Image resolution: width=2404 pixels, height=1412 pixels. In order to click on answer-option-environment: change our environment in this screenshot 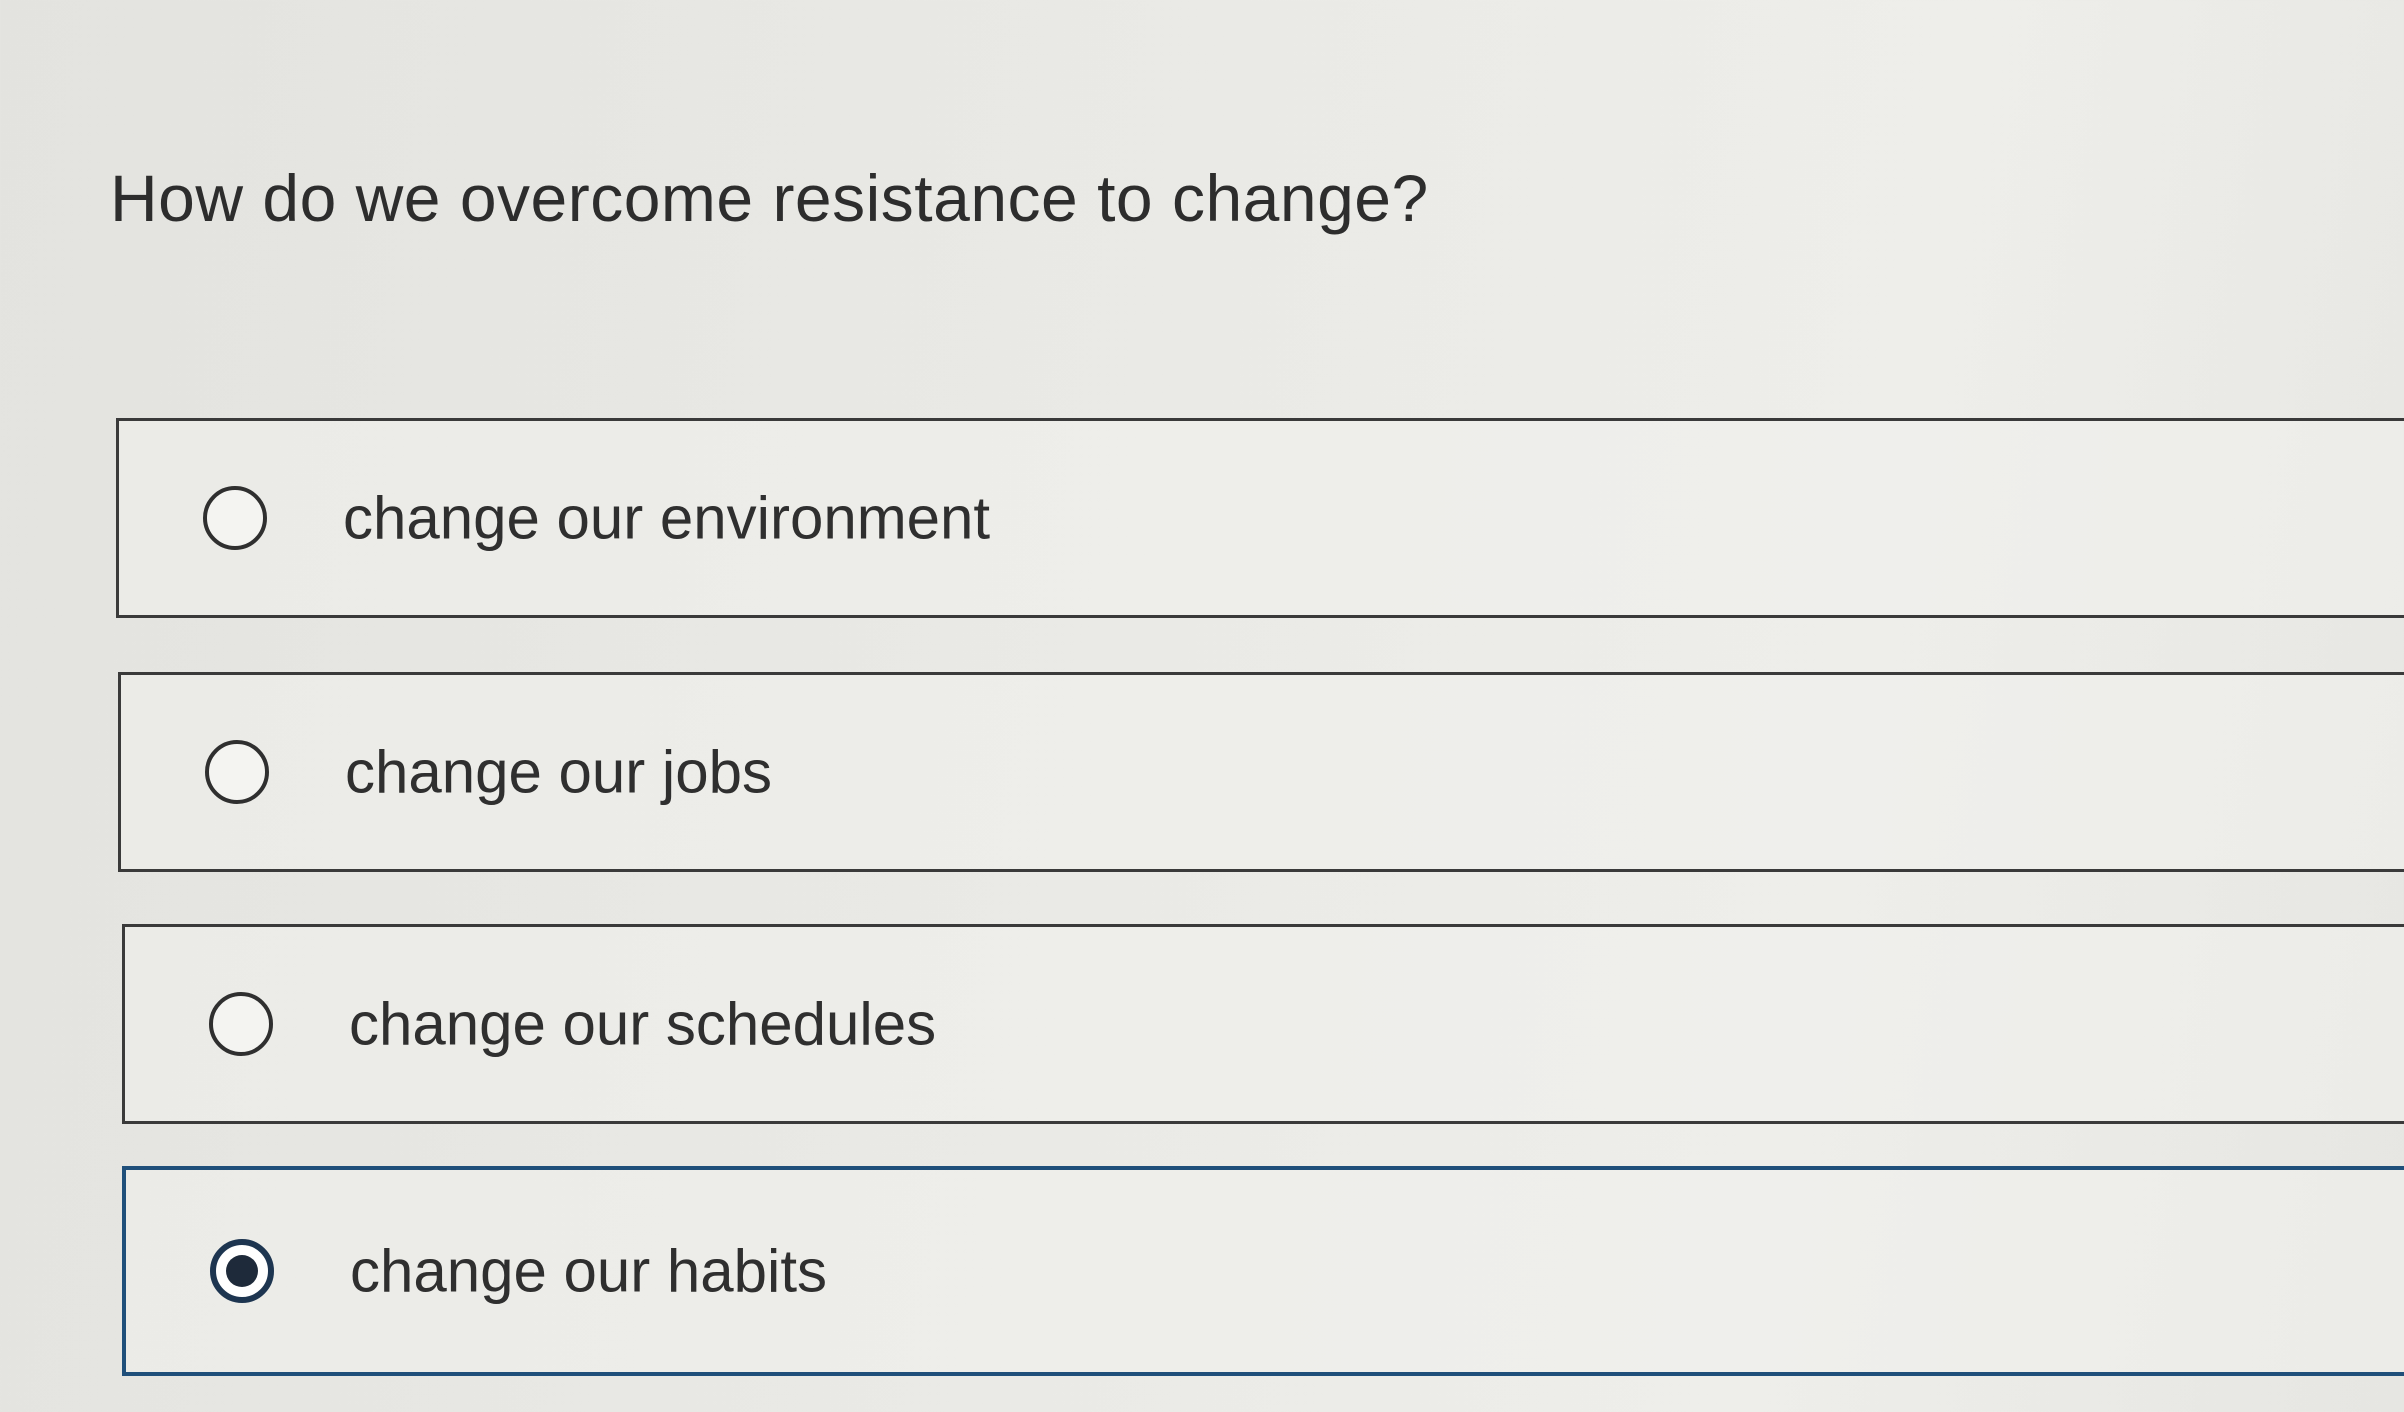, I will do `click(1260, 518)`.